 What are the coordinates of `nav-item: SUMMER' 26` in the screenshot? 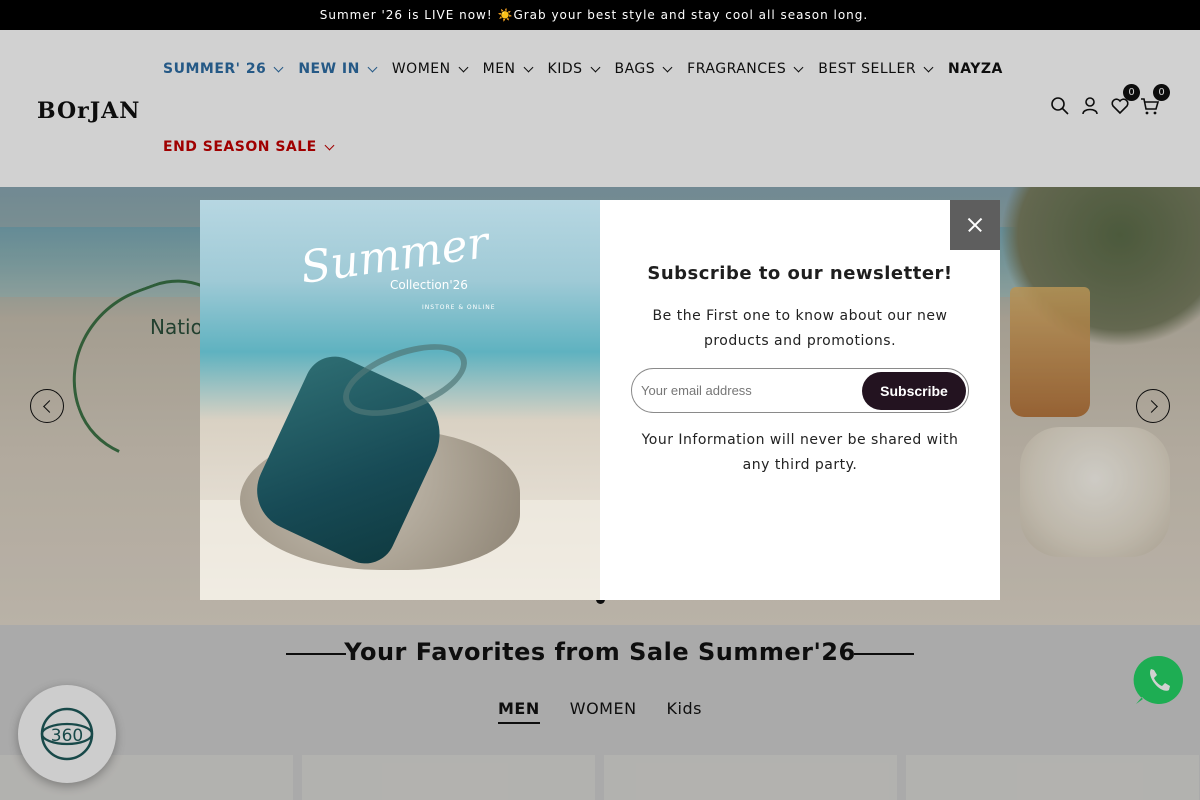 It's located at (223, 69).